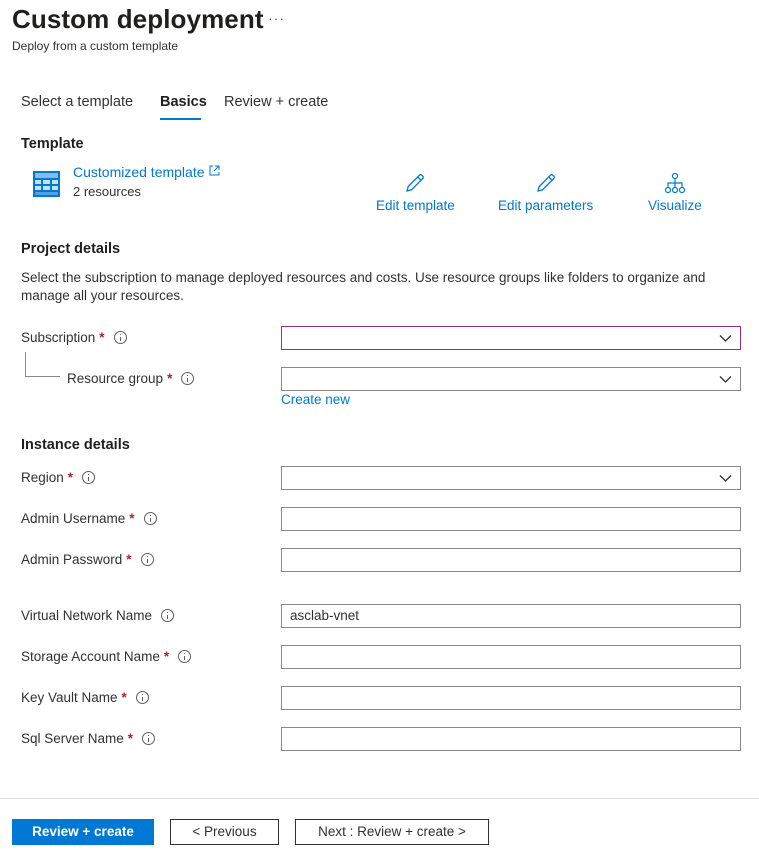 The width and height of the screenshot is (759, 856). I want to click on admin-username-label: Admin Username *, so click(89, 518).